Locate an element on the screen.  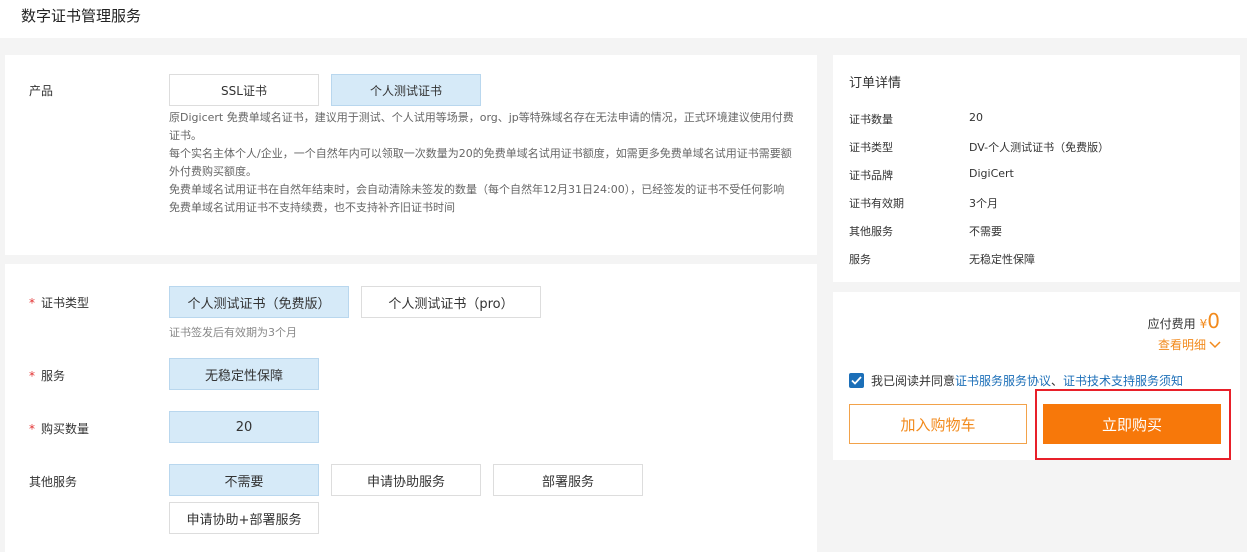
quantity-label-text: 购买数量 is located at coordinates (65, 429).